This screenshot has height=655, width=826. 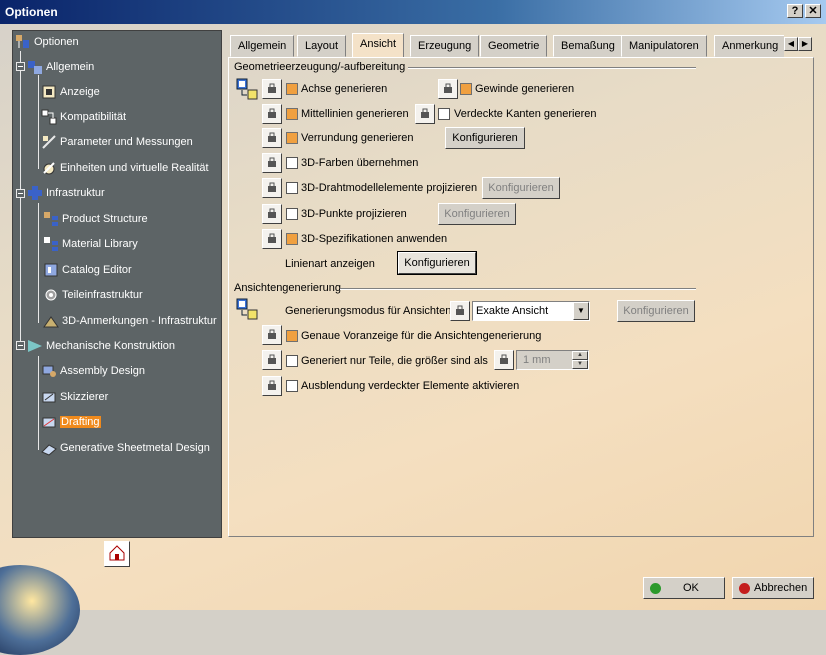 What do you see at coordinates (580, 364) in the screenshot?
I see `spin-down-icon: ▼` at bounding box center [580, 364].